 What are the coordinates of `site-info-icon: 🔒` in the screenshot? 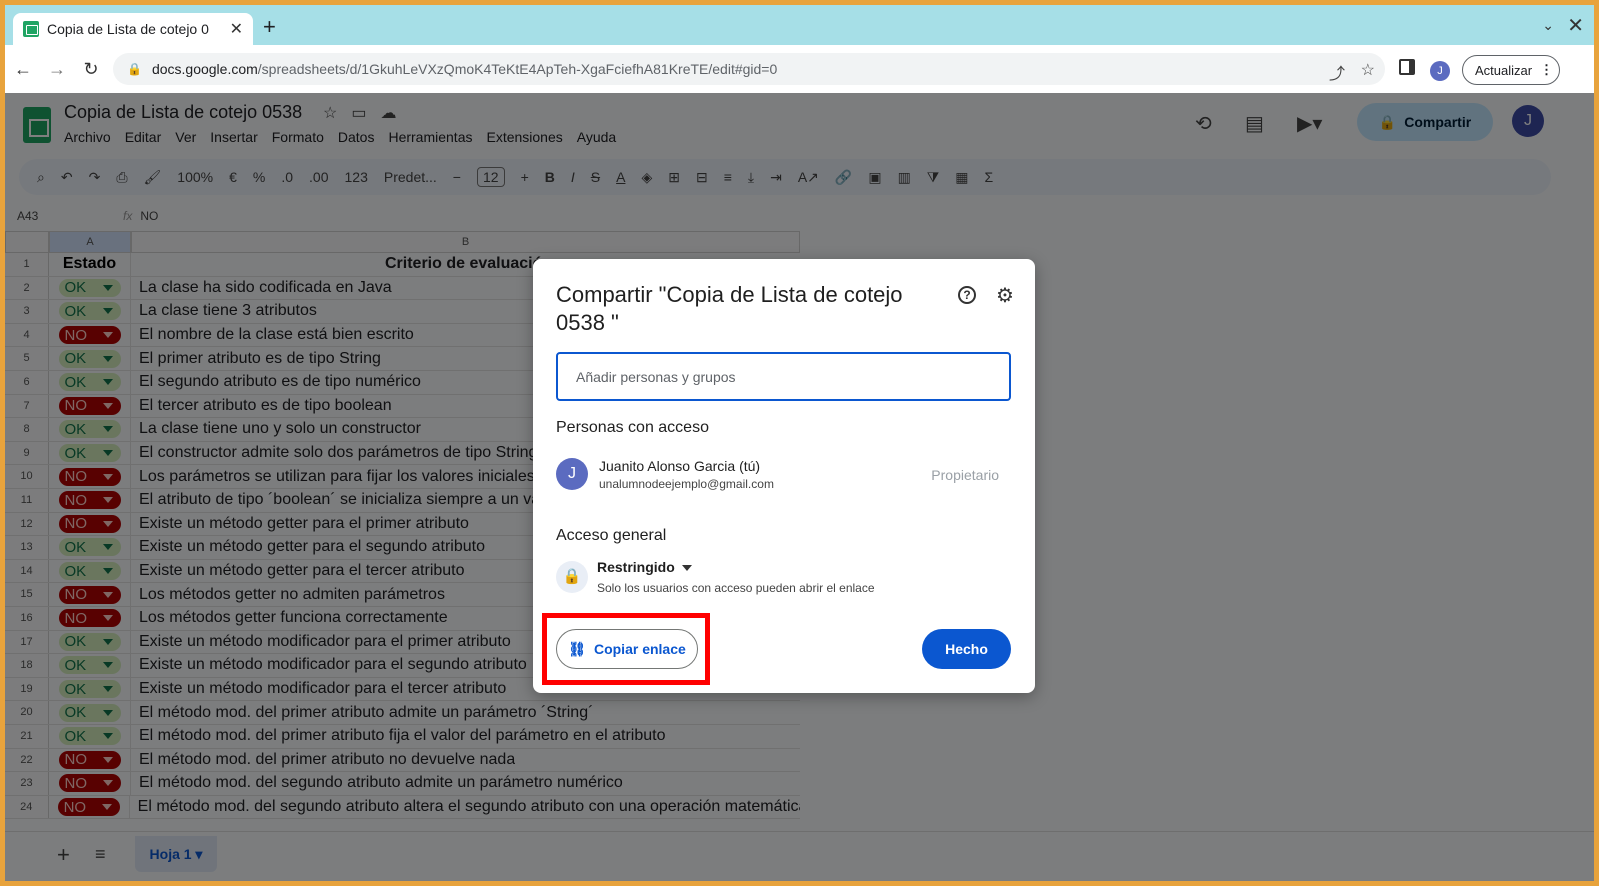 It's located at (134, 69).